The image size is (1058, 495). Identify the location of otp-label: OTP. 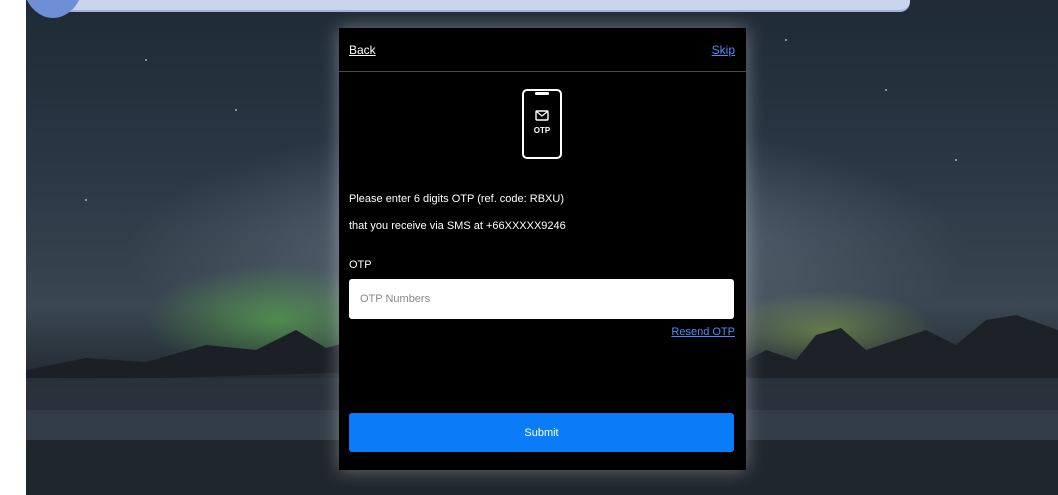
(360, 265).